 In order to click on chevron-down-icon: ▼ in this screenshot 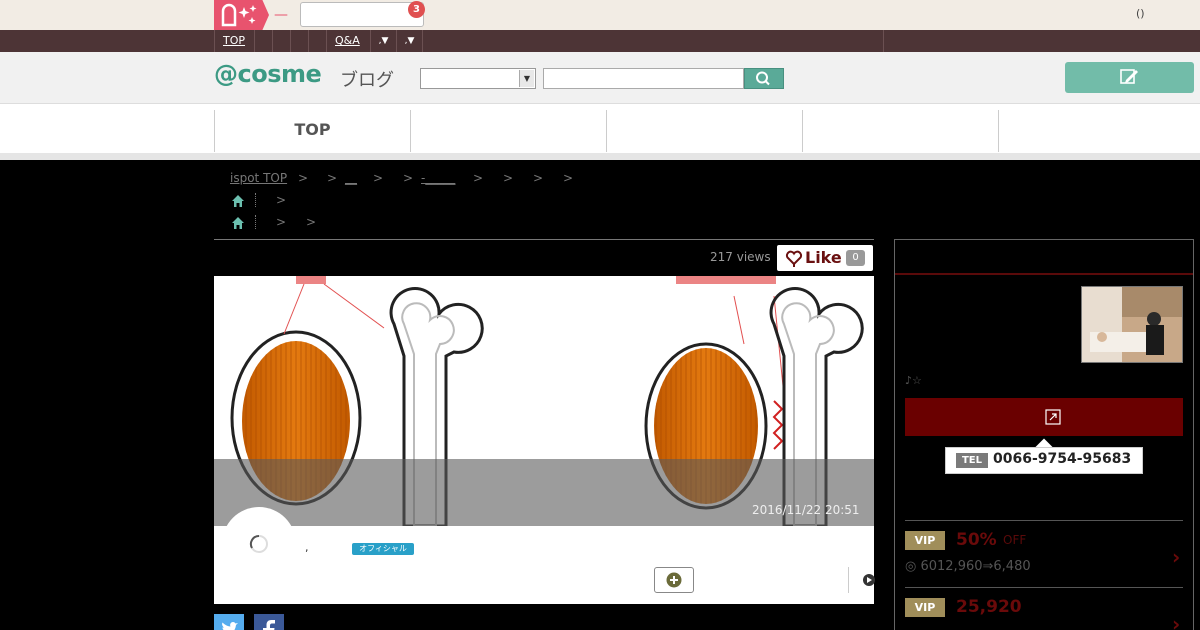, I will do `click(526, 78)`.